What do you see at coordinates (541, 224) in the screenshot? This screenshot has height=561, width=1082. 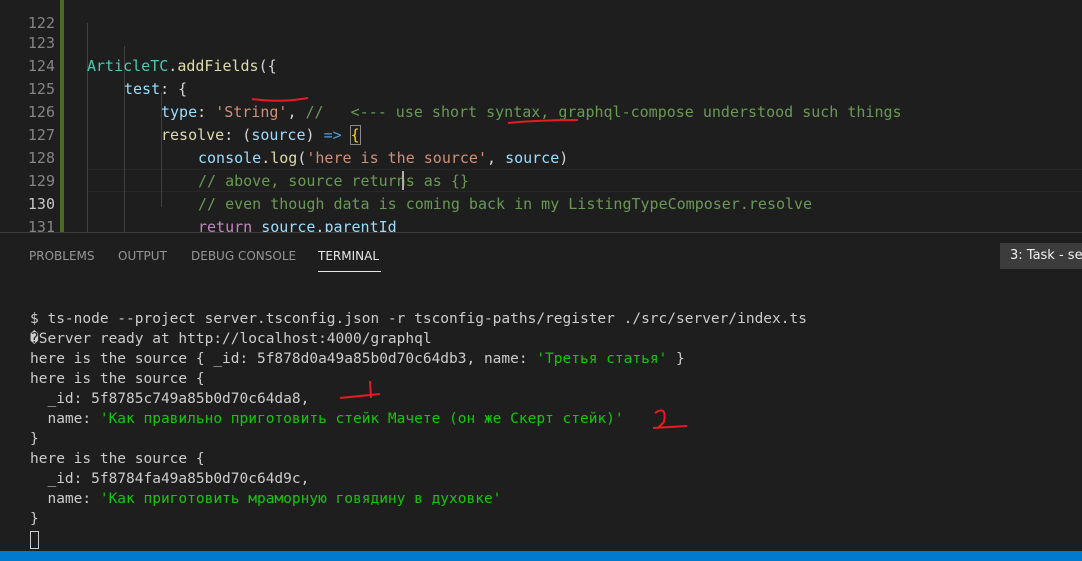 I see `code-line: 132 },` at bounding box center [541, 224].